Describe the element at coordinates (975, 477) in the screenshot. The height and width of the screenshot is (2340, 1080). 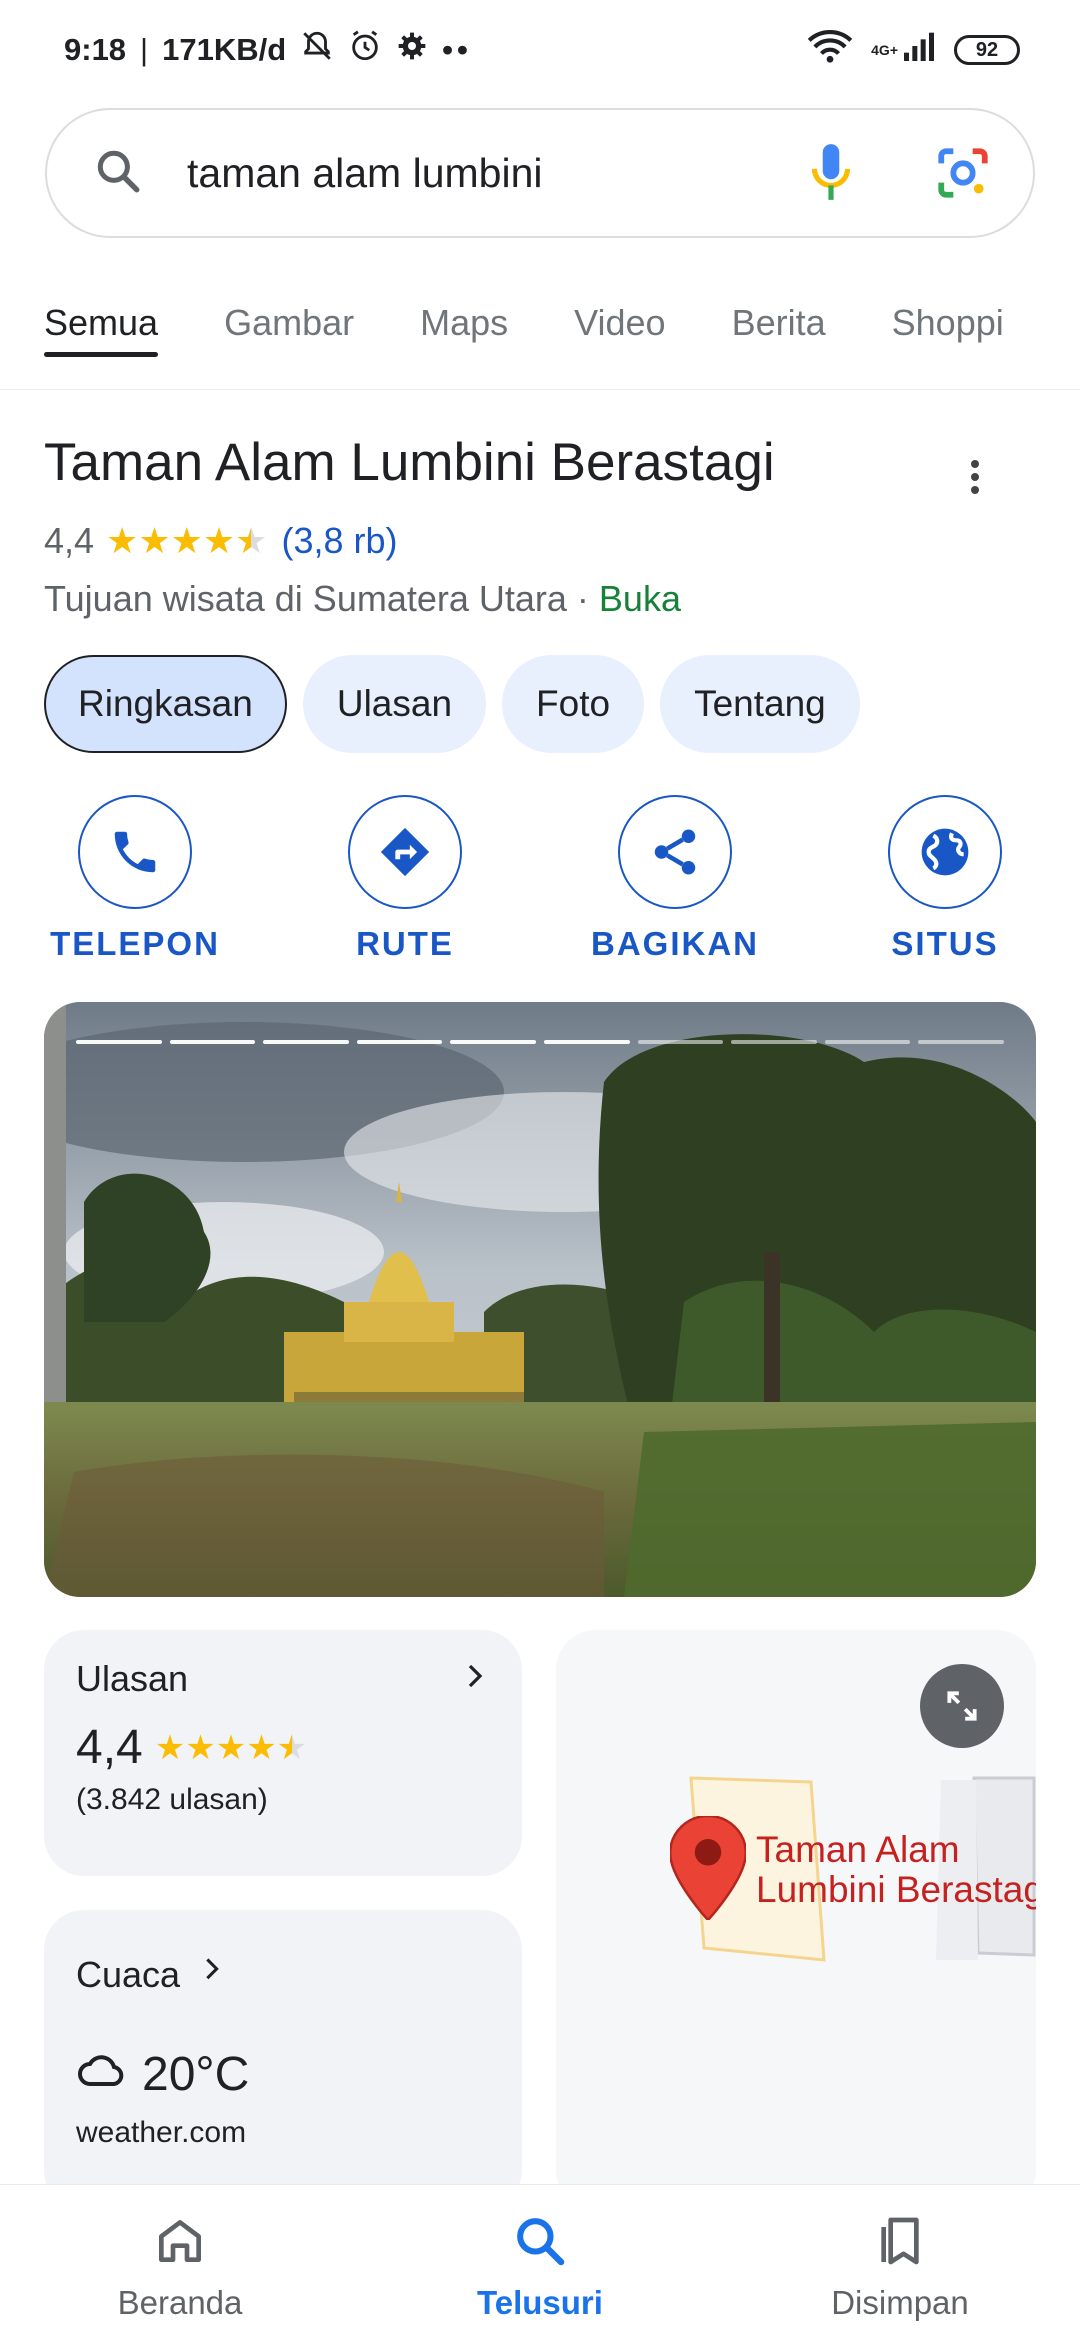
I see `more-options-icon` at that location.